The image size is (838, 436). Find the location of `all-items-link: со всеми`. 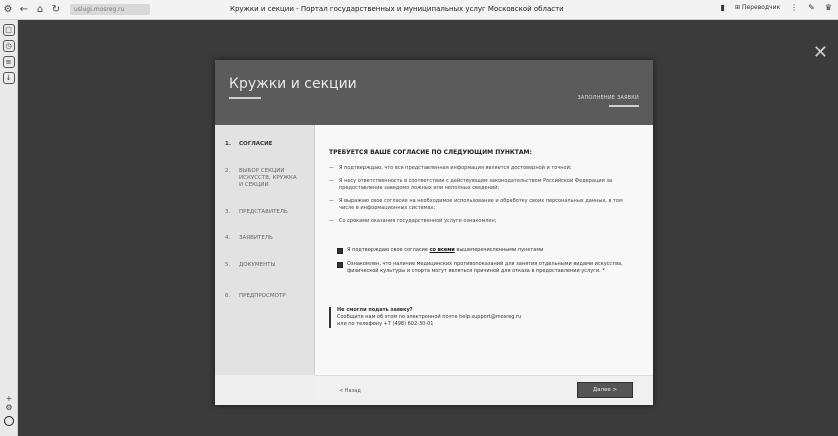

all-items-link: со всеми is located at coordinates (442, 250).